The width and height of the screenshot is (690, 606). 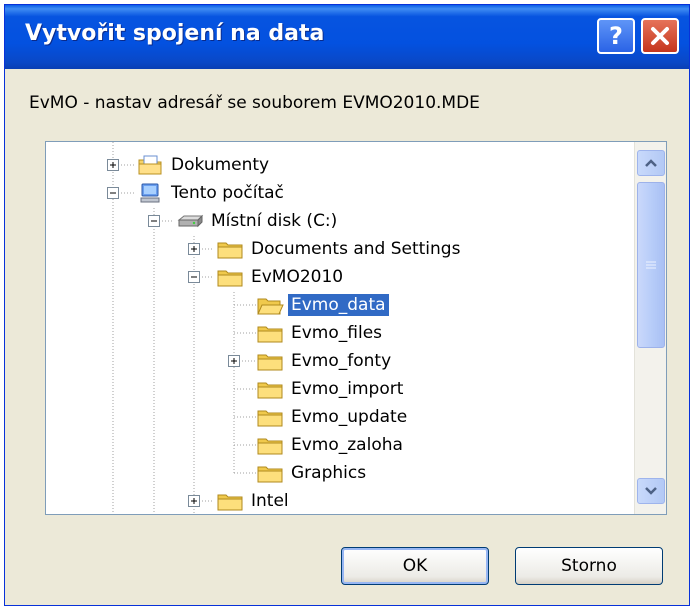 I want to click on dialog-title: Vytvořit spojení na data, so click(x=175, y=33).